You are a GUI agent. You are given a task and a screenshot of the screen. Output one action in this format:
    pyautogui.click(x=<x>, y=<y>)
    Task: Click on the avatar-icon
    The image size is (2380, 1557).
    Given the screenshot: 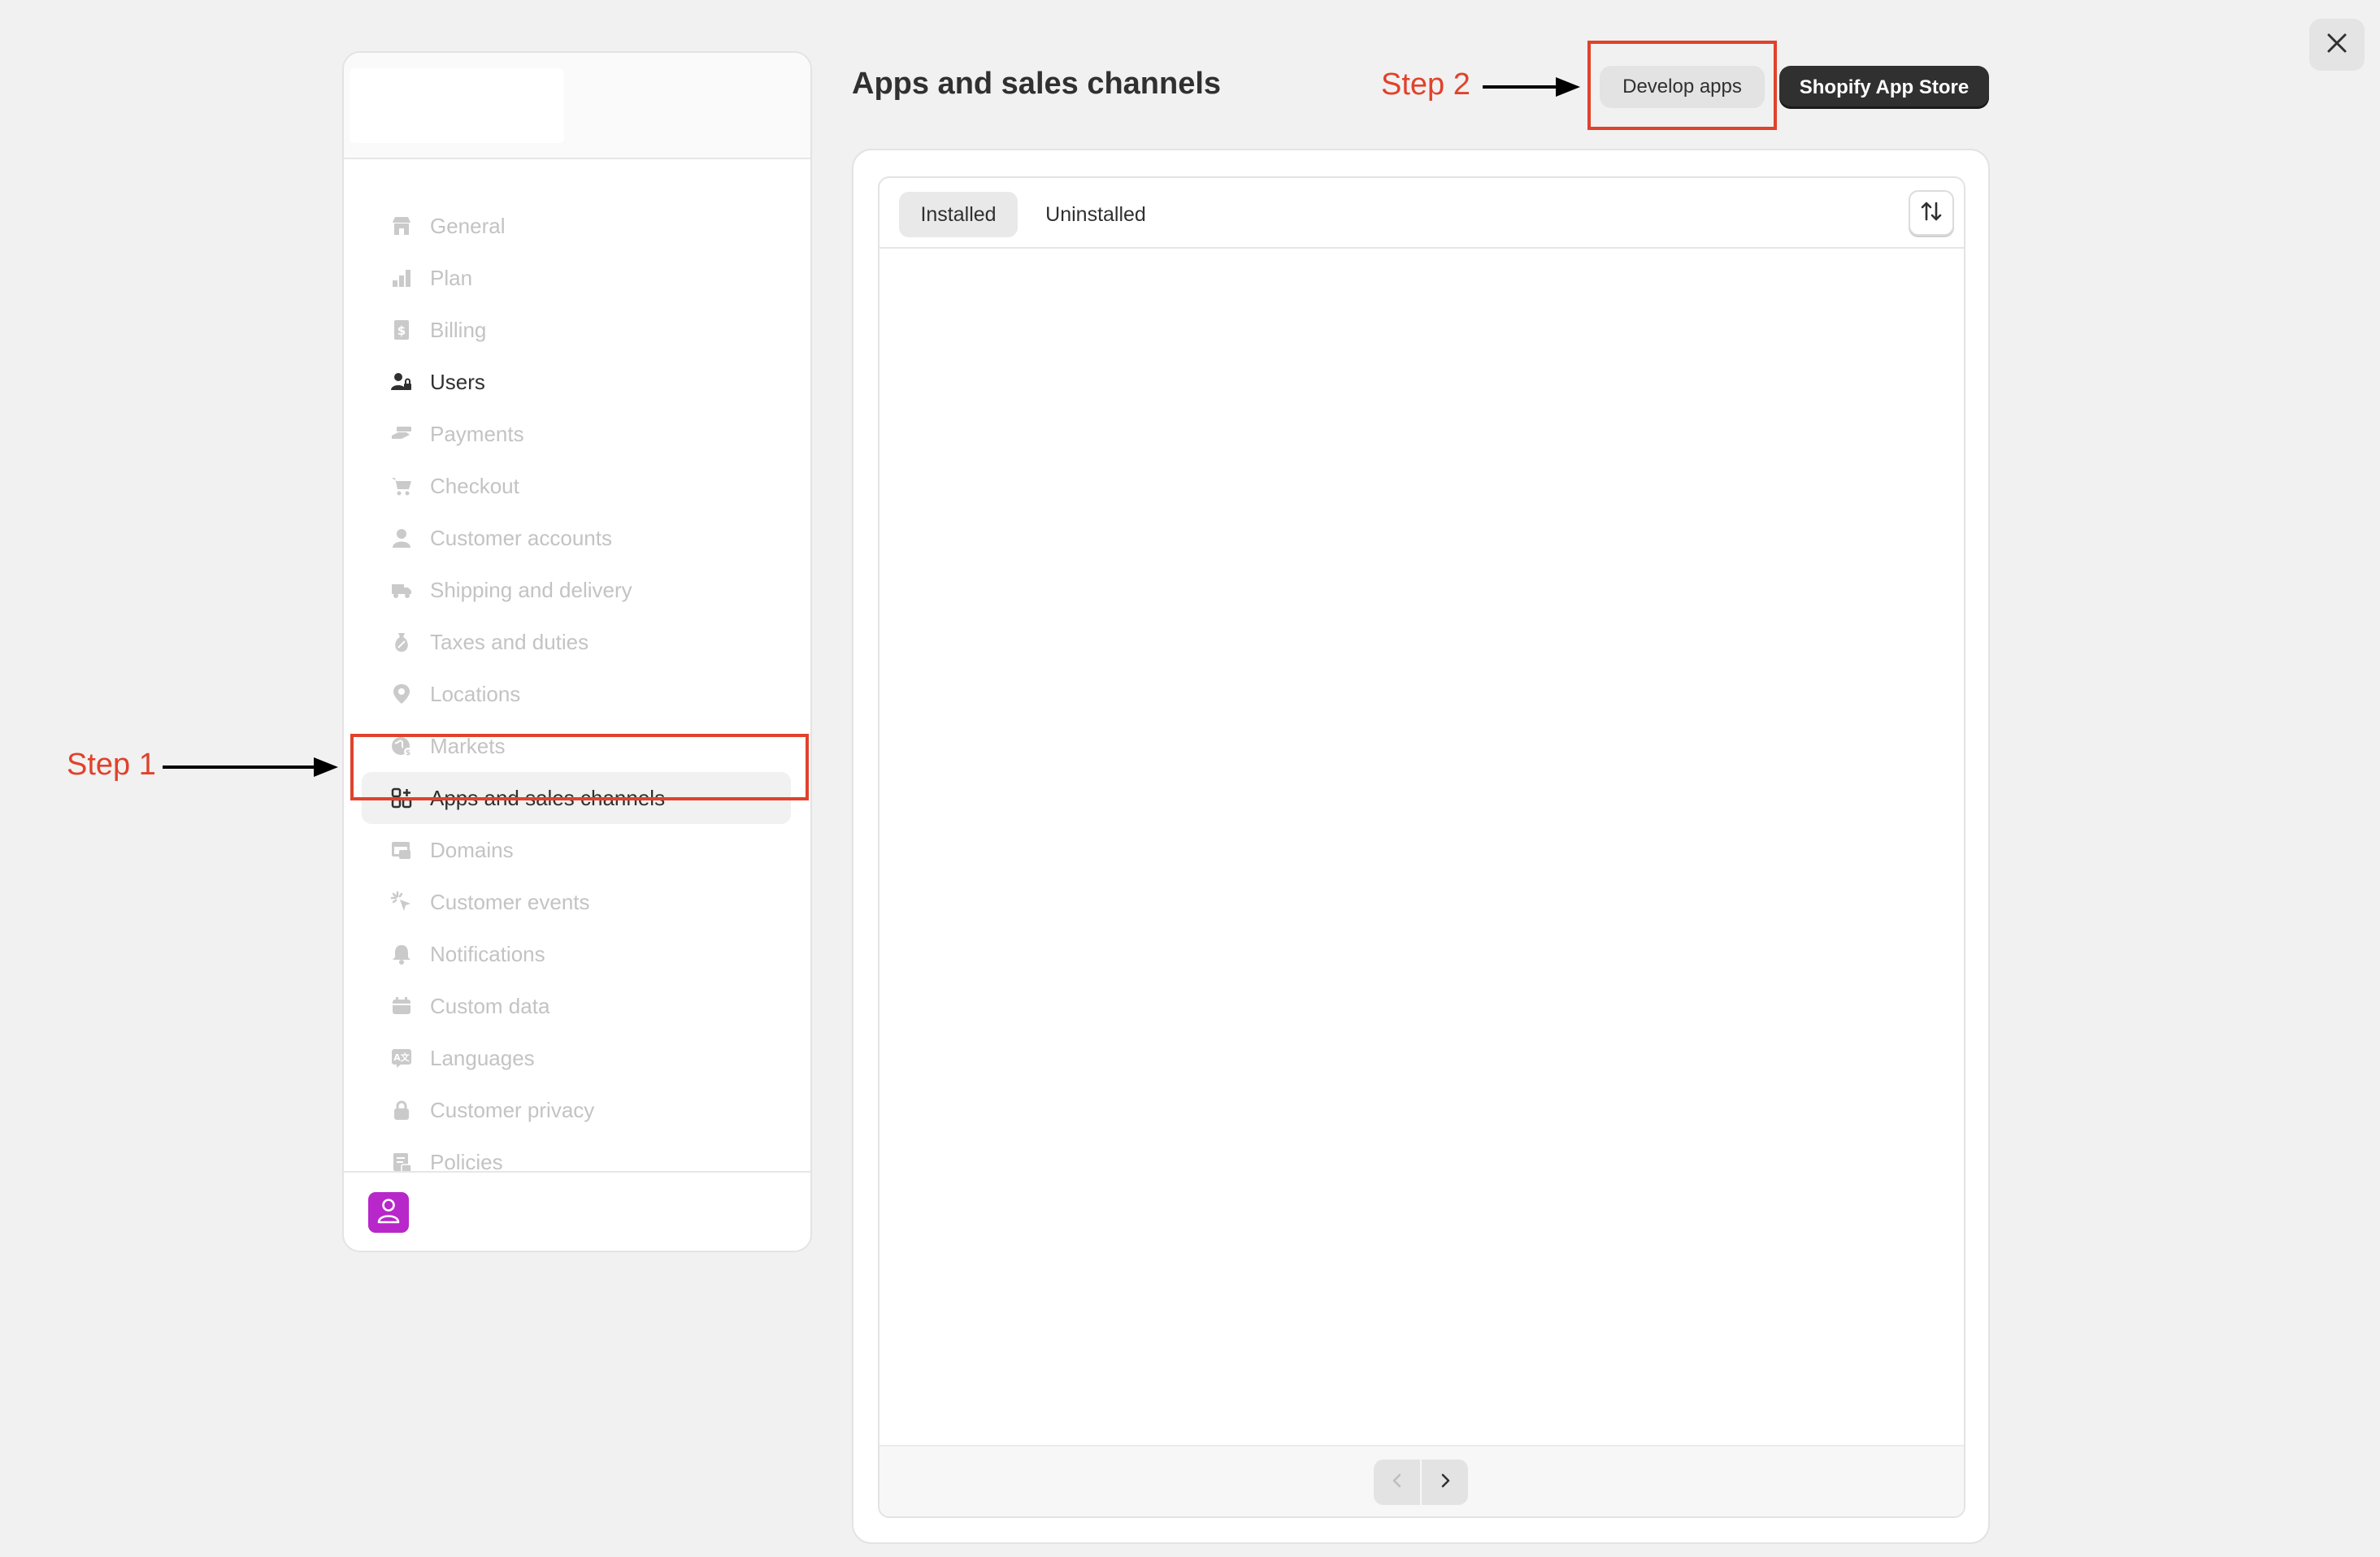 What is the action you would take?
    pyautogui.click(x=389, y=1213)
    